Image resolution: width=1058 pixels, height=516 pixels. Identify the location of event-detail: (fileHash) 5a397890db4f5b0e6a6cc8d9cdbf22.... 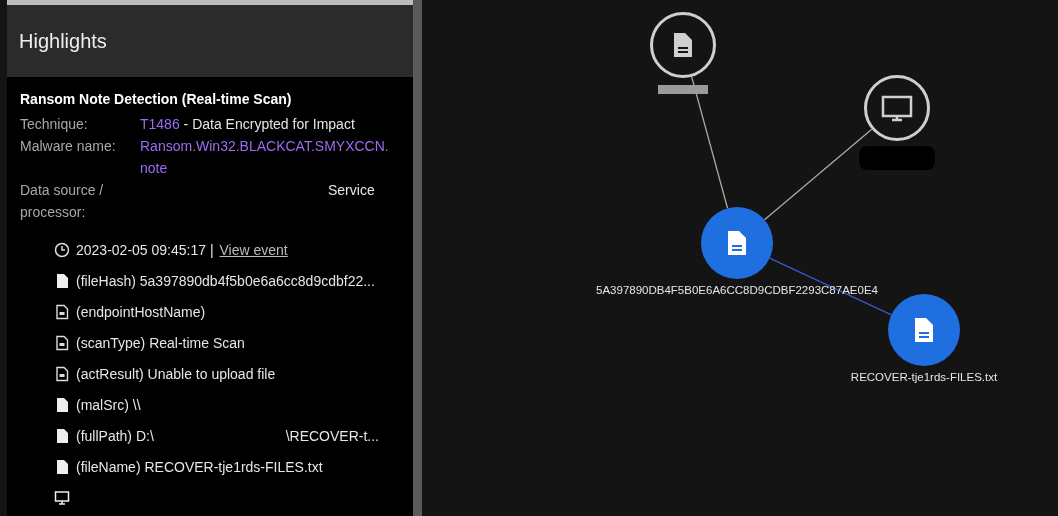
(225, 280).